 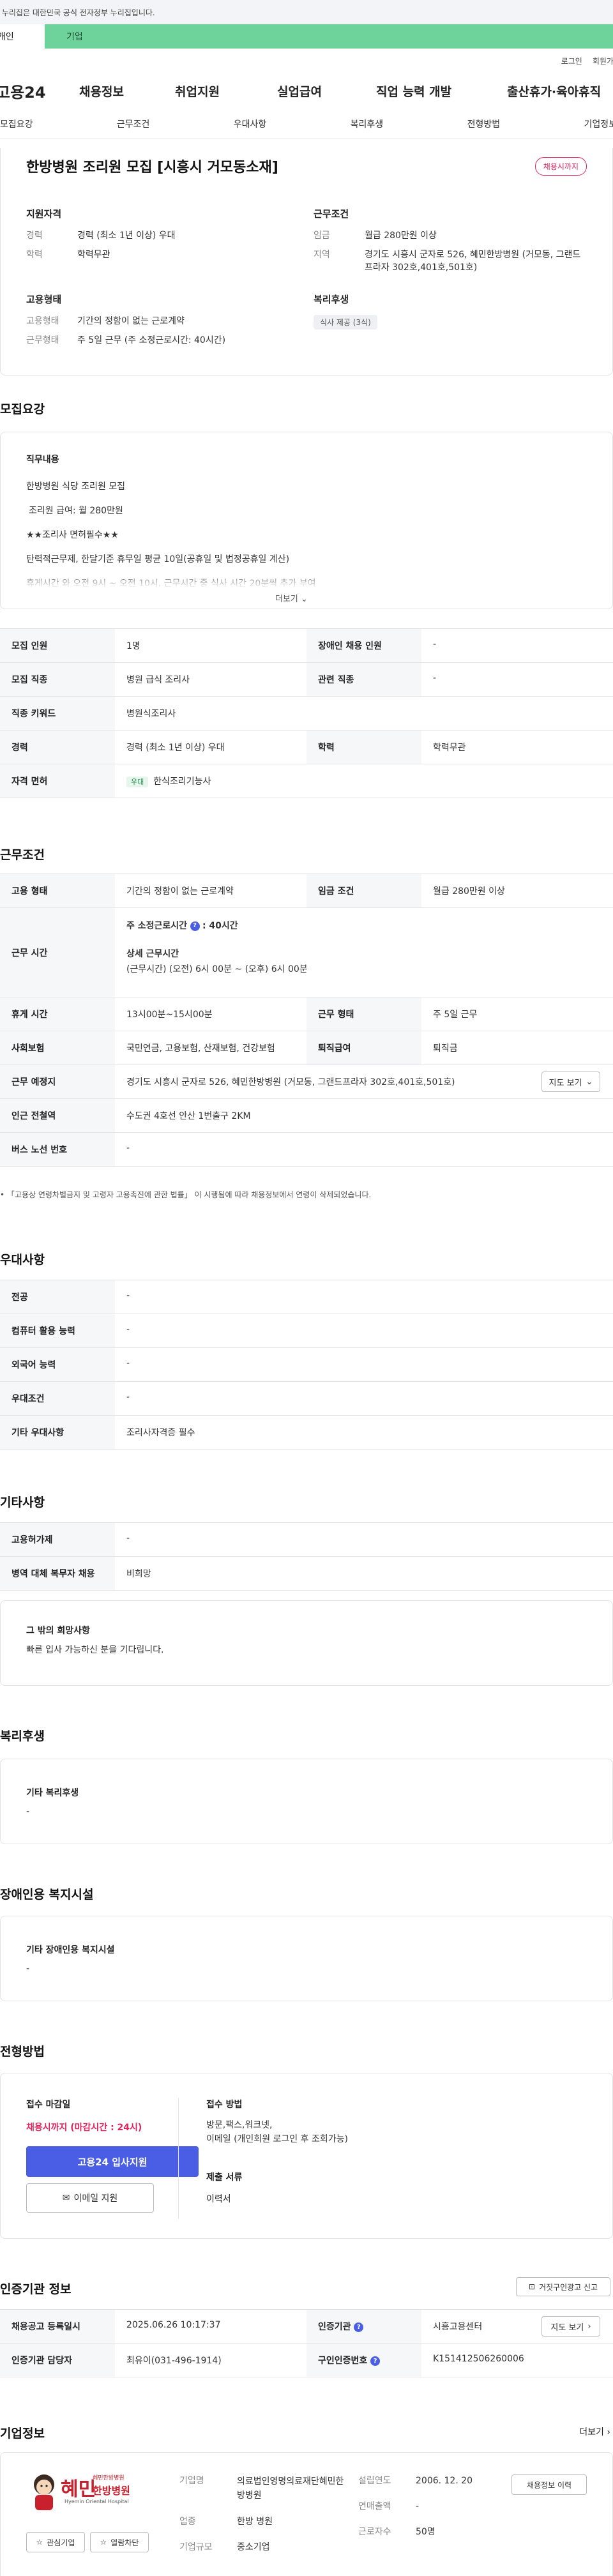 I want to click on table-row: 버스 노선 번호 -, so click(x=306, y=1150).